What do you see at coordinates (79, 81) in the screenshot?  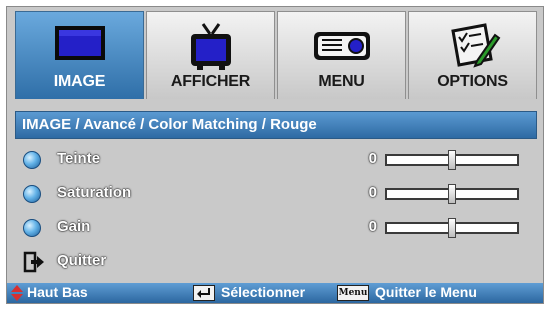 I see `tab-image-label: IMAGE` at bounding box center [79, 81].